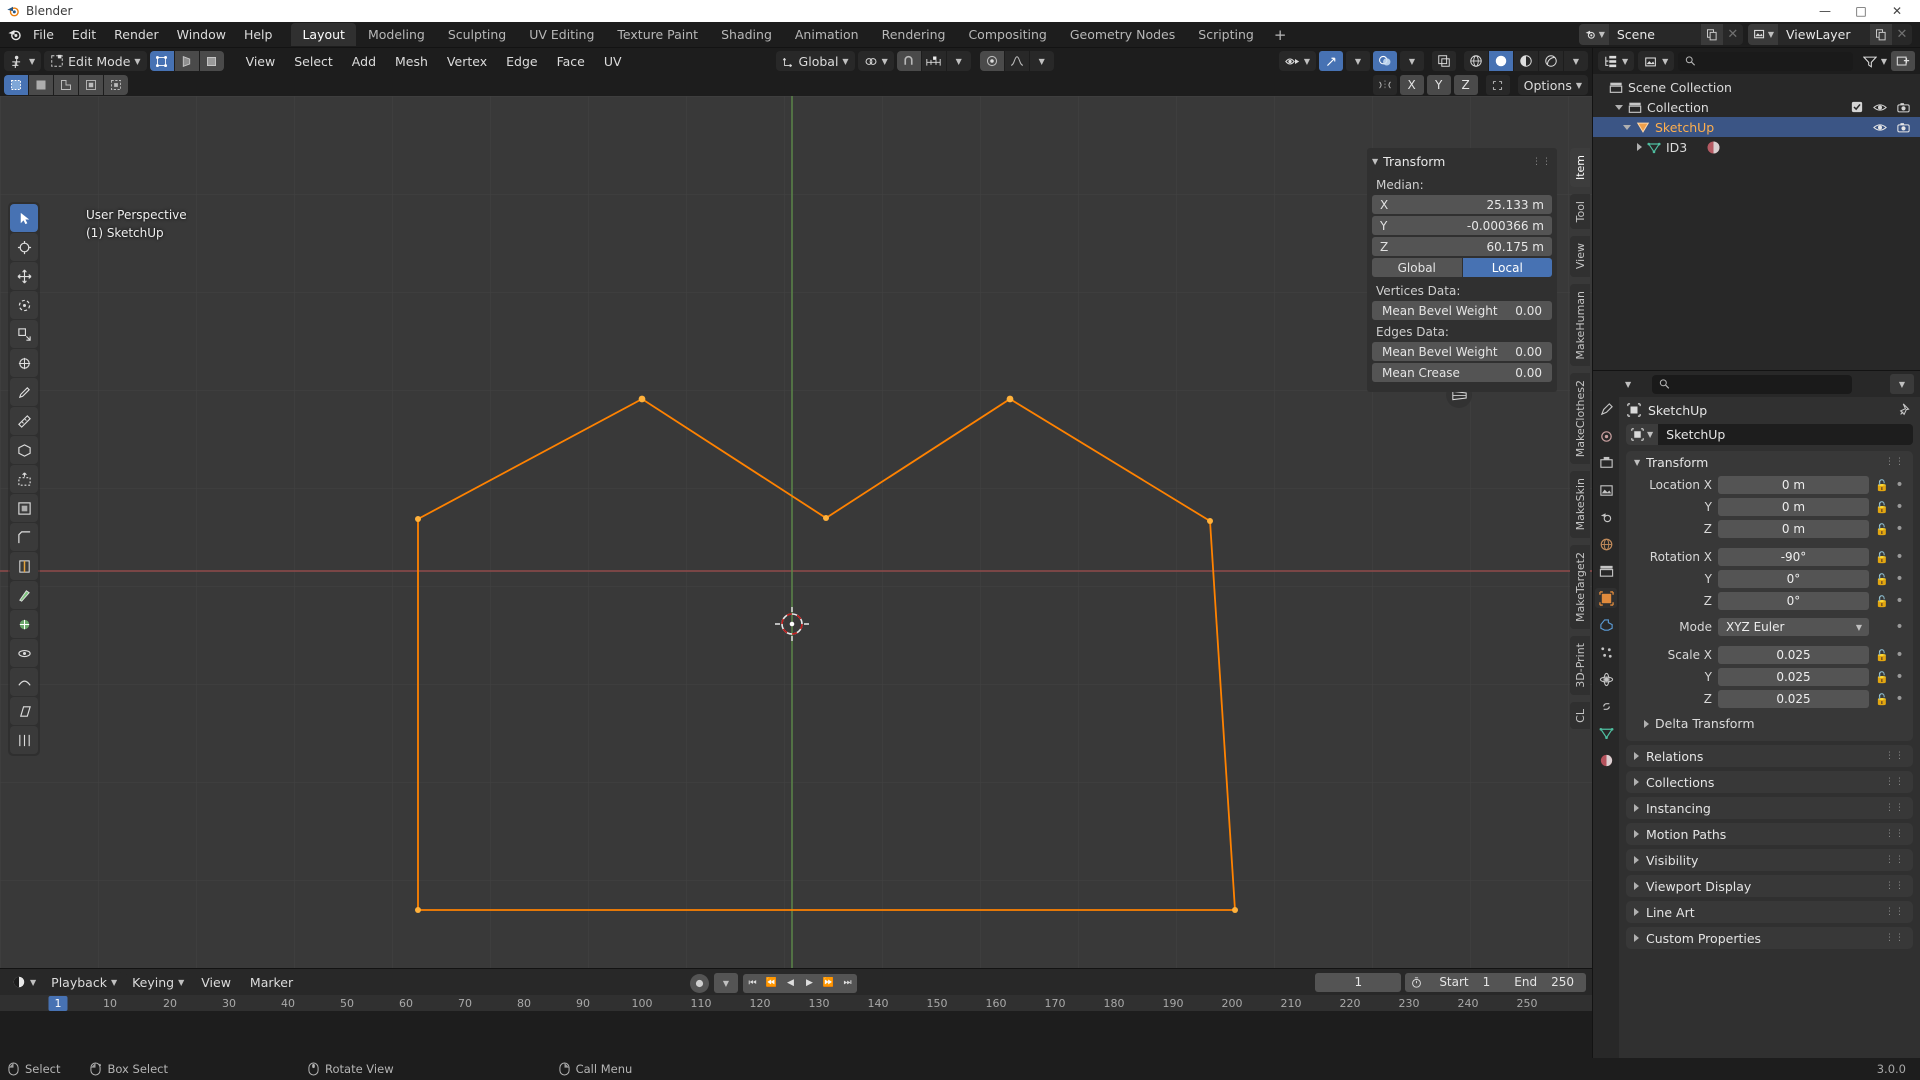  Describe the element at coordinates (1606, 517) in the screenshot. I see `properties-tab-scene` at that location.